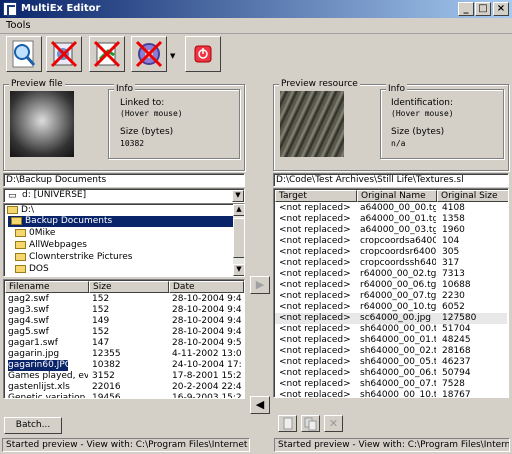  Describe the element at coordinates (20, 210) in the screenshot. I see `folder-root: D:\` at that location.